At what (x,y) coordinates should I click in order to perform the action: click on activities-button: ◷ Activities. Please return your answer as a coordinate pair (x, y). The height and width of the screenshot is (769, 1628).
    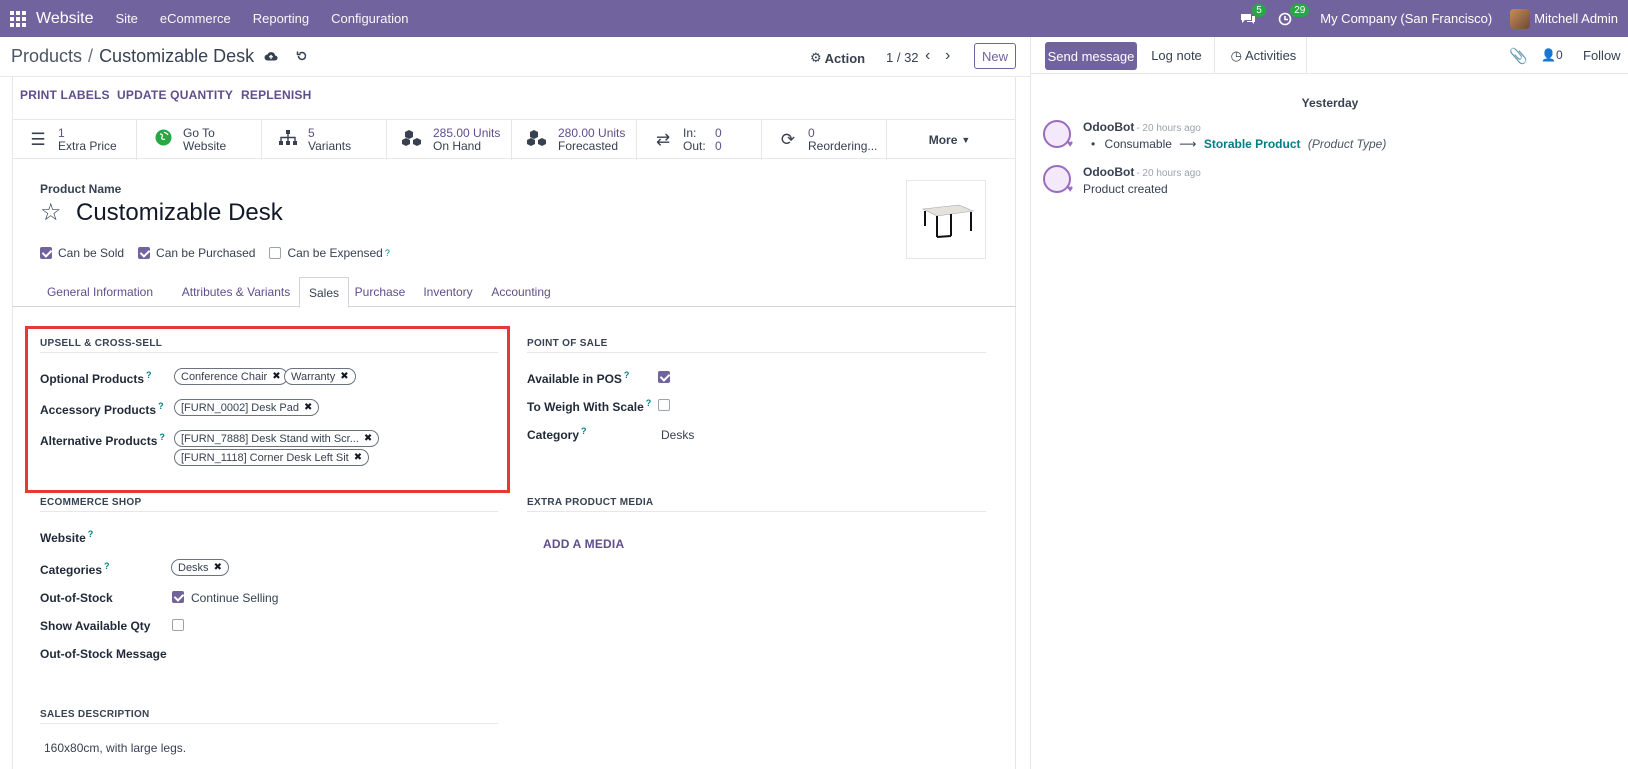
    Looking at the image, I should click on (1264, 55).